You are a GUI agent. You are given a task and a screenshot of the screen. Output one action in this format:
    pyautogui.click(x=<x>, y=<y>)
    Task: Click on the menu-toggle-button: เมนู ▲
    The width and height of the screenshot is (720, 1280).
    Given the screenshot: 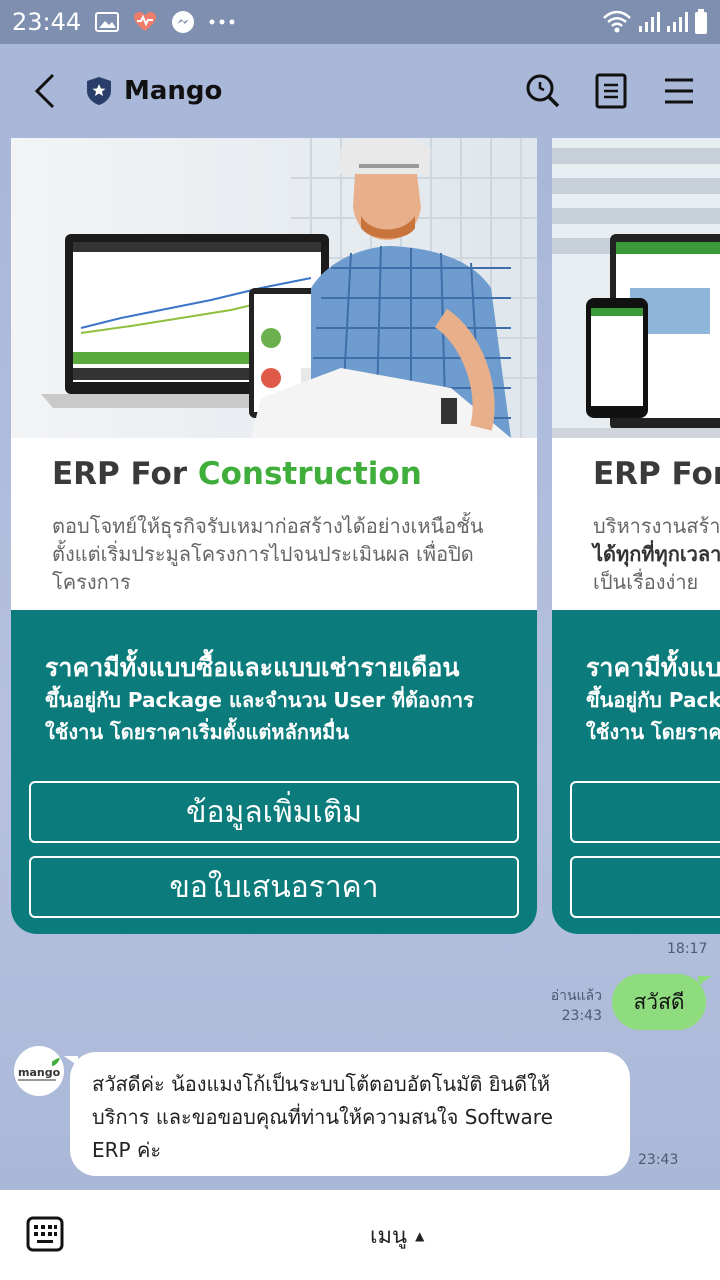 What is the action you would take?
    pyautogui.click(x=397, y=1235)
    